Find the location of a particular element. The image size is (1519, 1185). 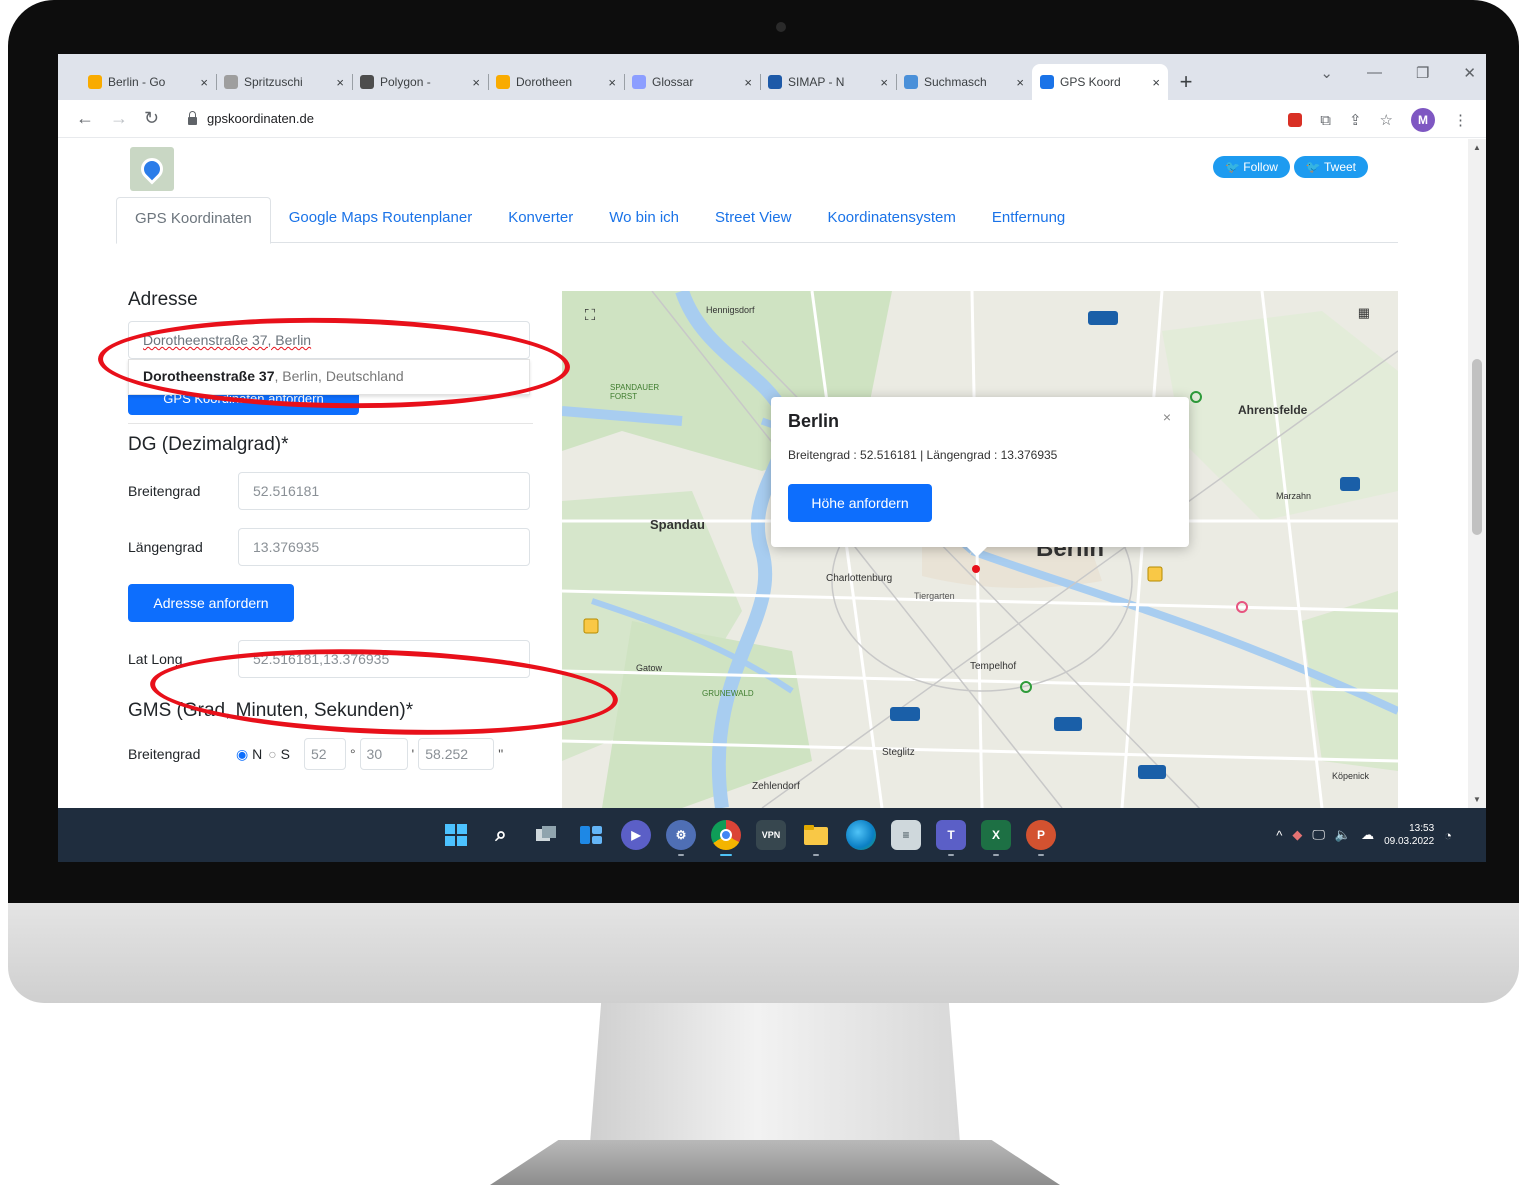

chrome-icon is located at coordinates (726, 838).